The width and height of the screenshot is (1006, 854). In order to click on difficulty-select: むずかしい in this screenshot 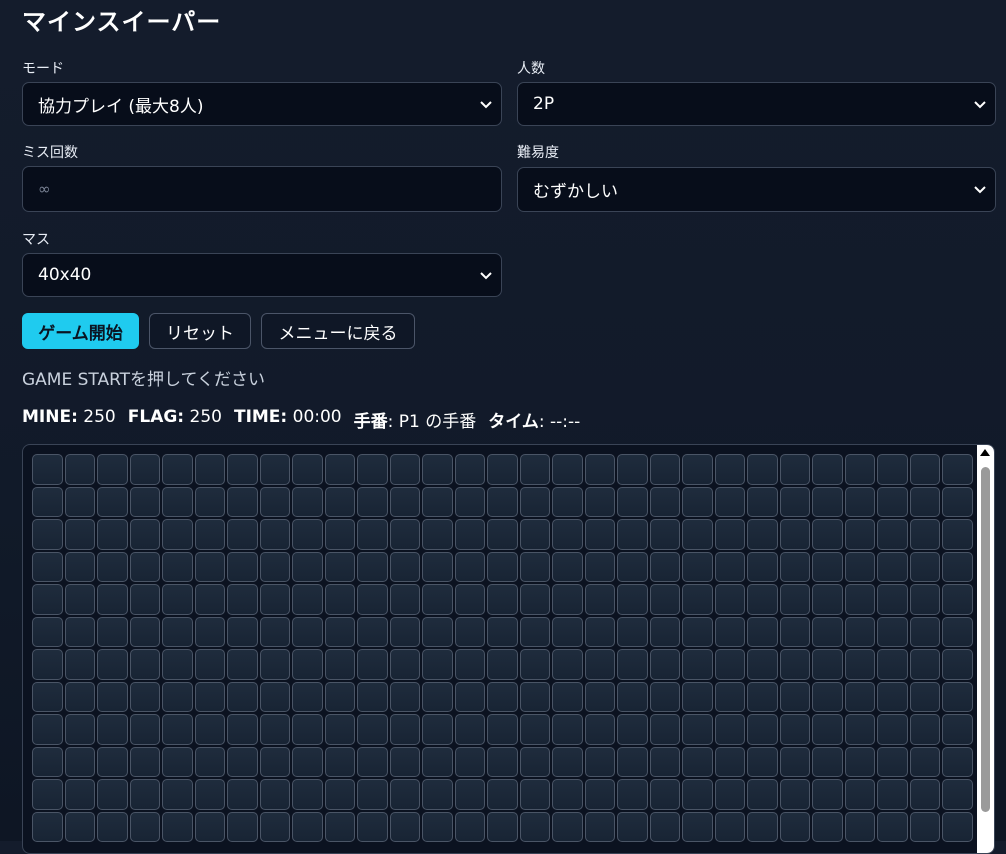, I will do `click(756, 189)`.